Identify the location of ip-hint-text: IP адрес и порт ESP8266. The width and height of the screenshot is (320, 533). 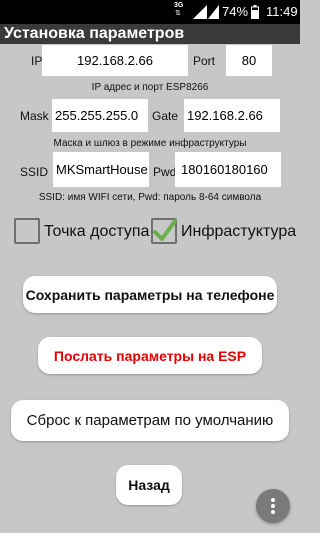
(150, 87).